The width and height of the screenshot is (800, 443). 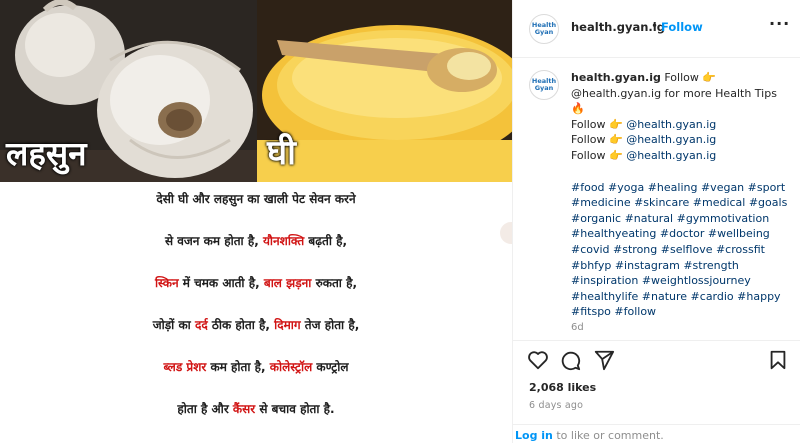 I want to click on bookmark-icon, so click(x=778, y=360).